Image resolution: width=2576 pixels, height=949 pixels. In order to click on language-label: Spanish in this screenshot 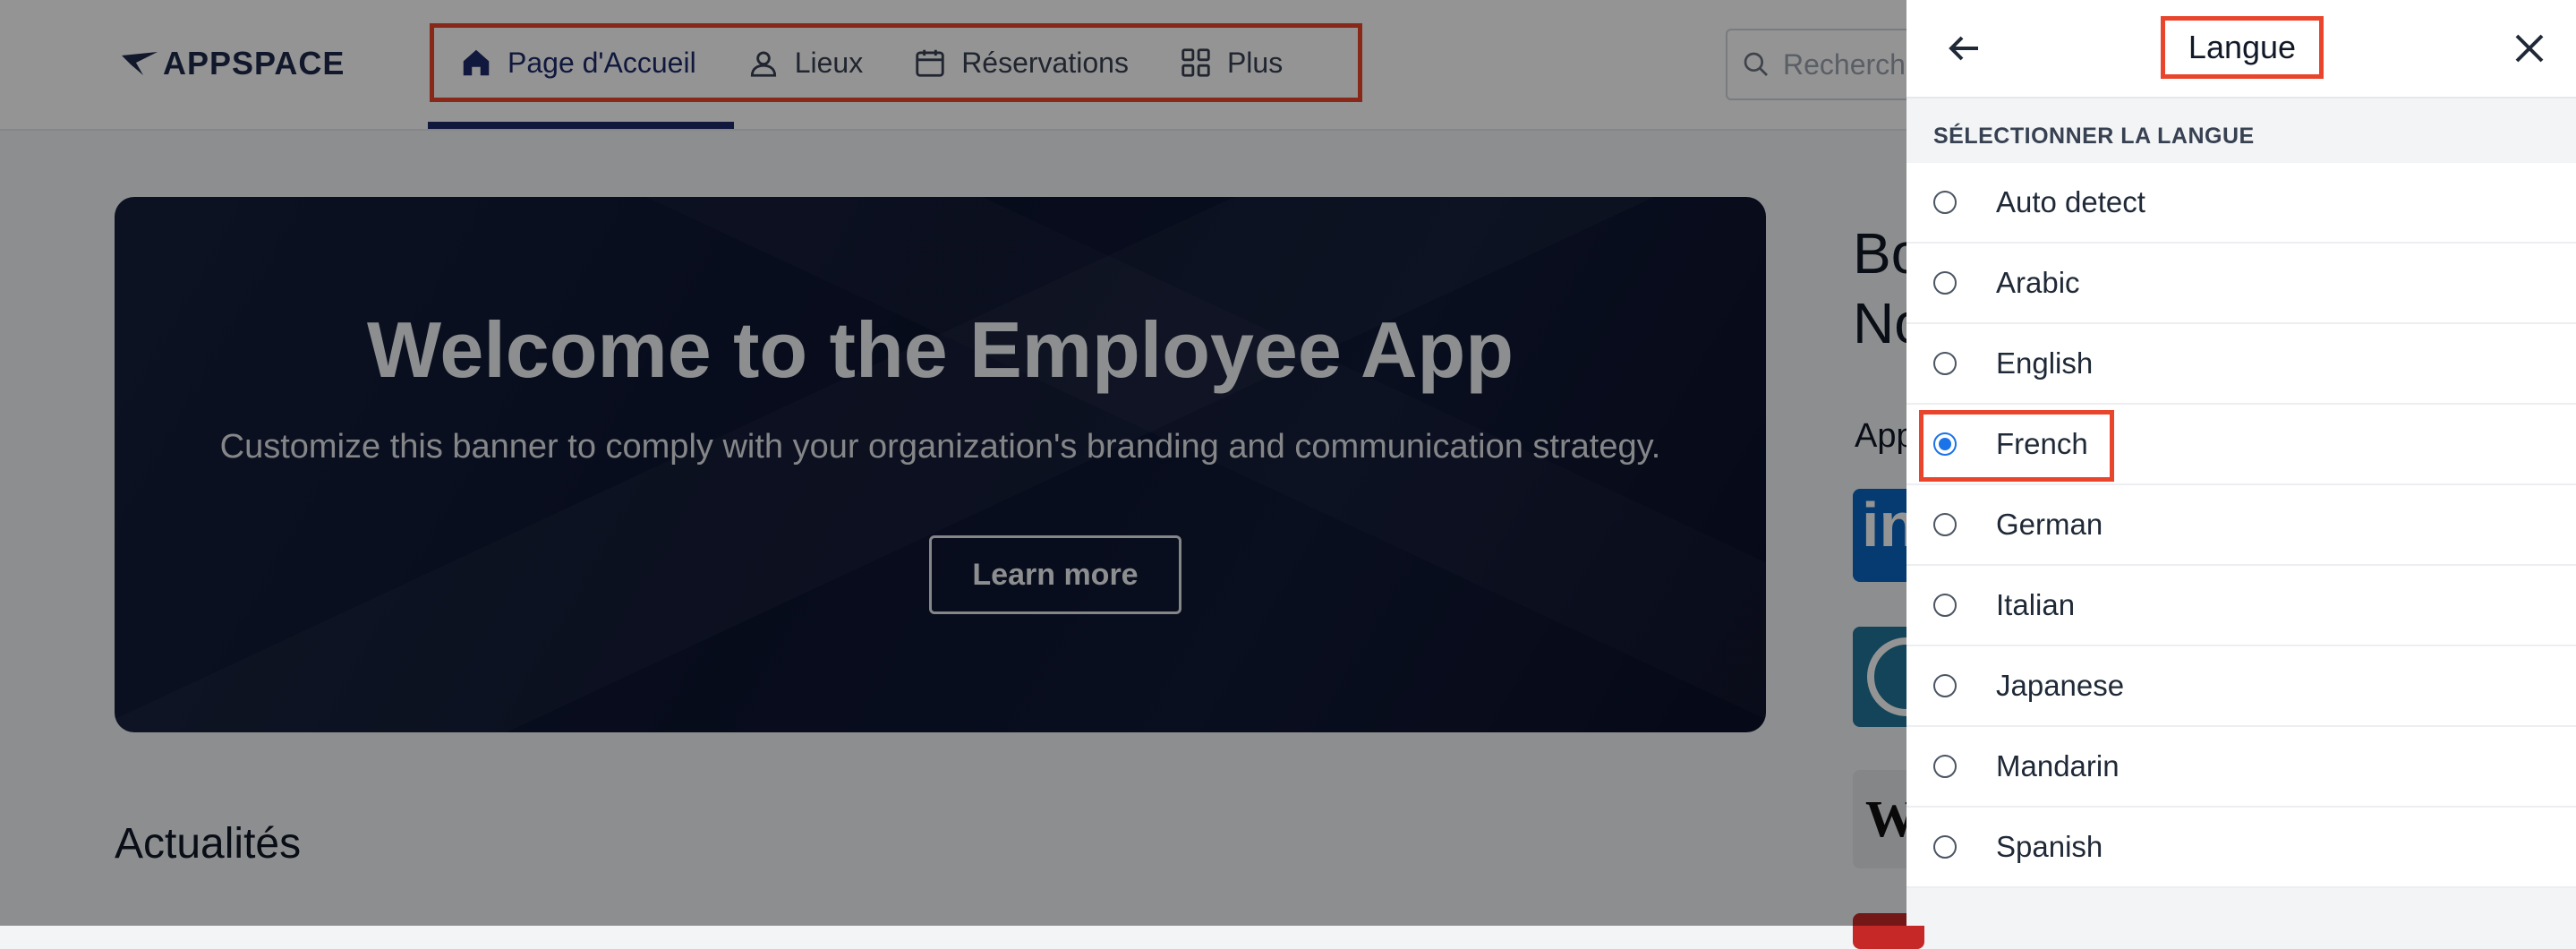, I will do `click(2049, 846)`.